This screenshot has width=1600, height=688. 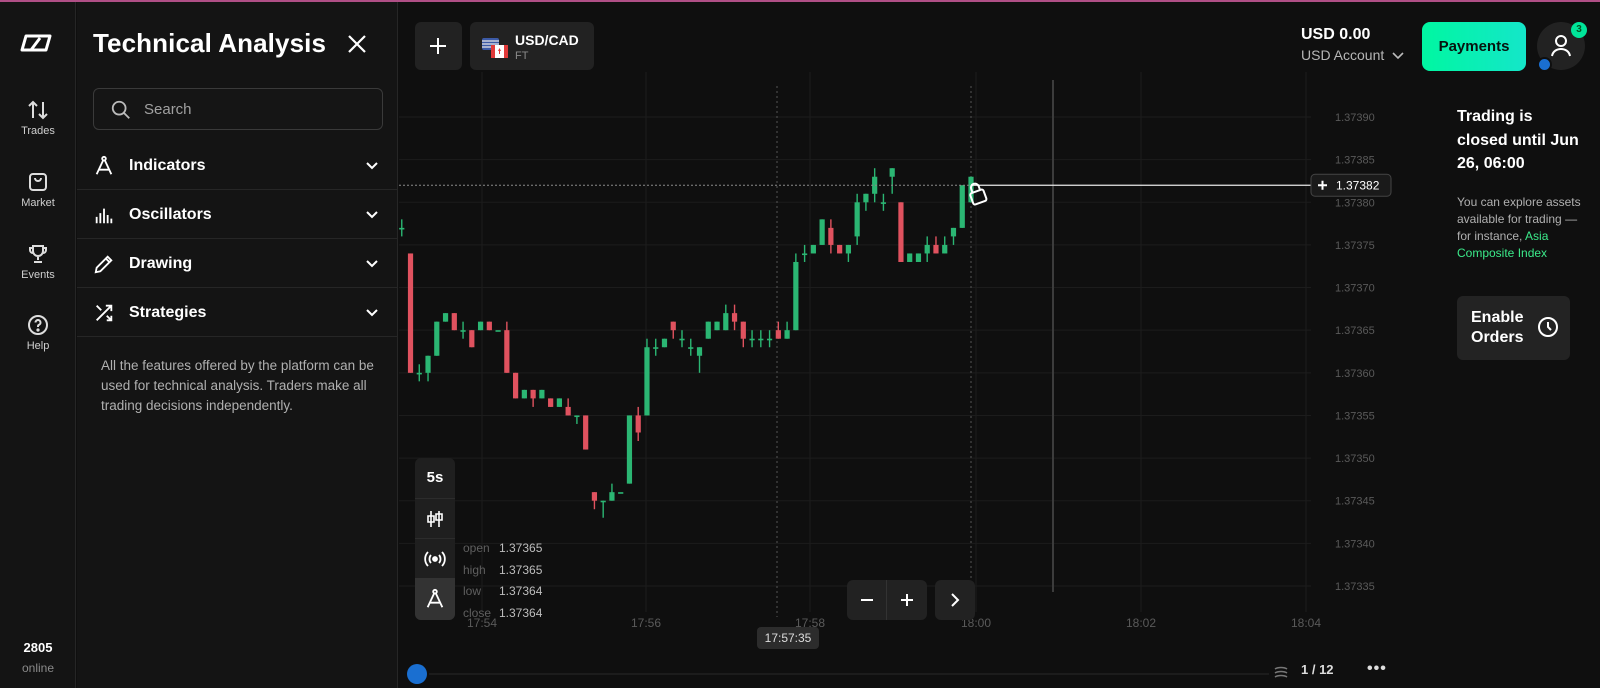 What do you see at coordinates (104, 313) in the screenshot?
I see `shuffle-icon` at bounding box center [104, 313].